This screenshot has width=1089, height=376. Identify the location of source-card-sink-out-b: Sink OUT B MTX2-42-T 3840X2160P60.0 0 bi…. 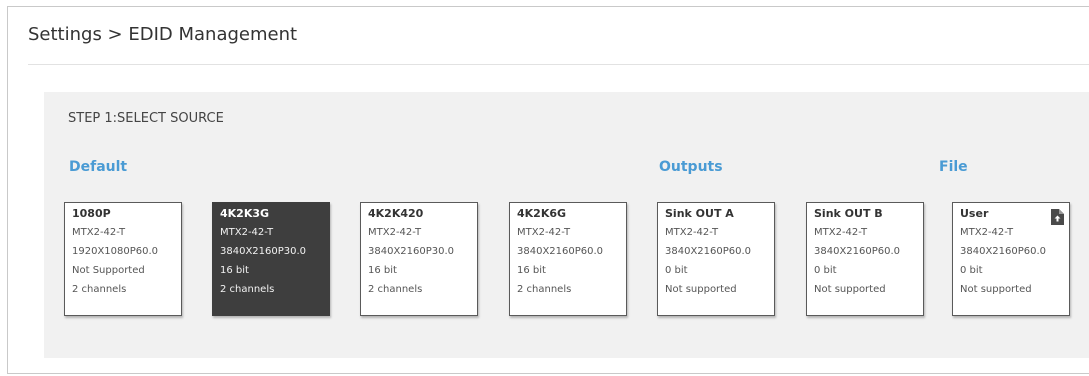
(865, 259).